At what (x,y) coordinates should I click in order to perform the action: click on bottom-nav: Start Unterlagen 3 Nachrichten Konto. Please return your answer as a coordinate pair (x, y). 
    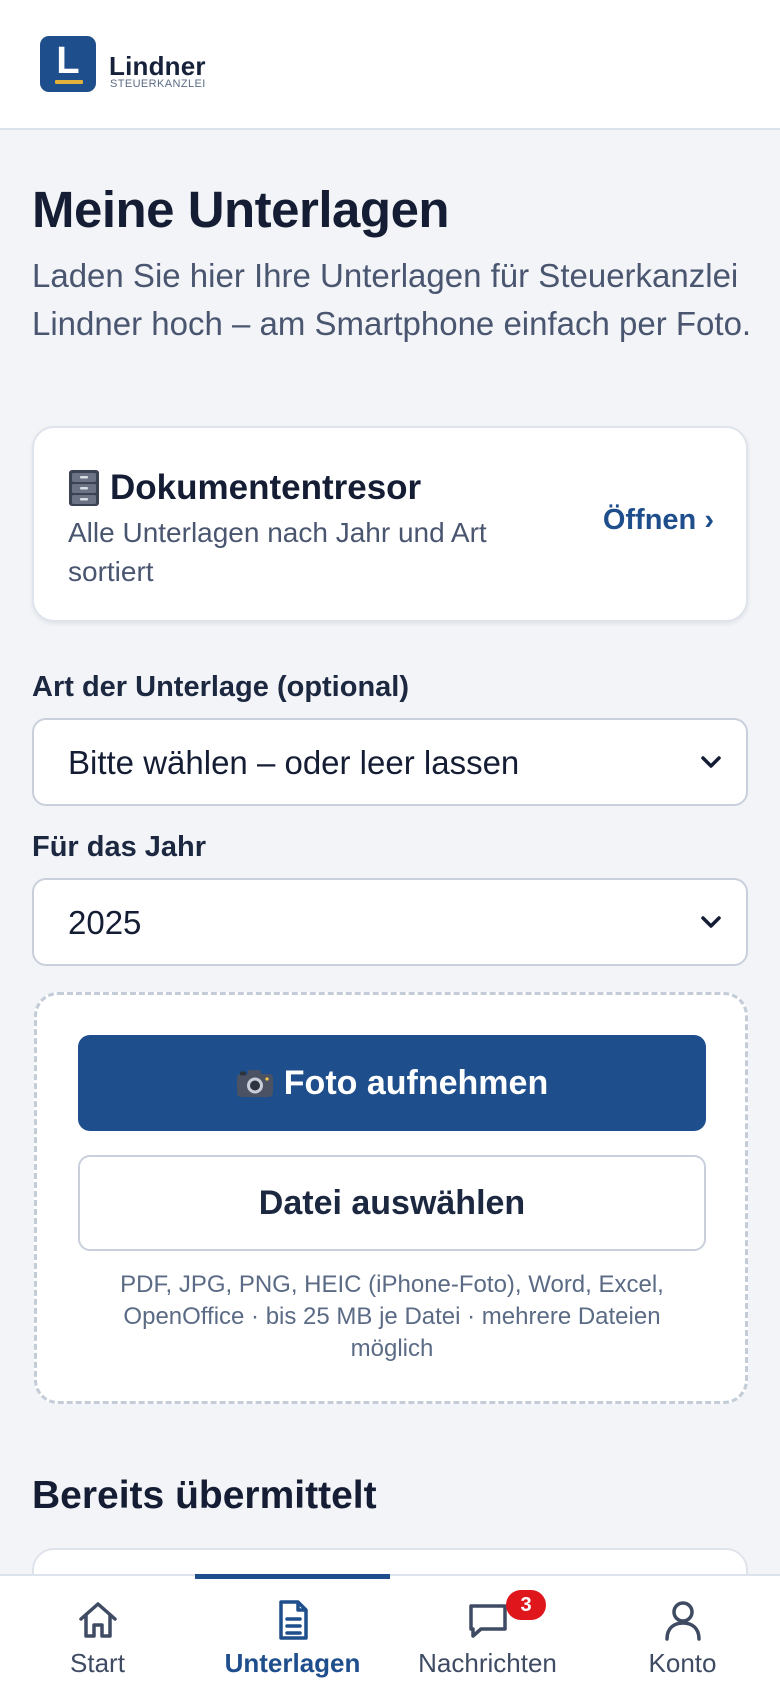
    Looking at the image, I should click on (390, 1631).